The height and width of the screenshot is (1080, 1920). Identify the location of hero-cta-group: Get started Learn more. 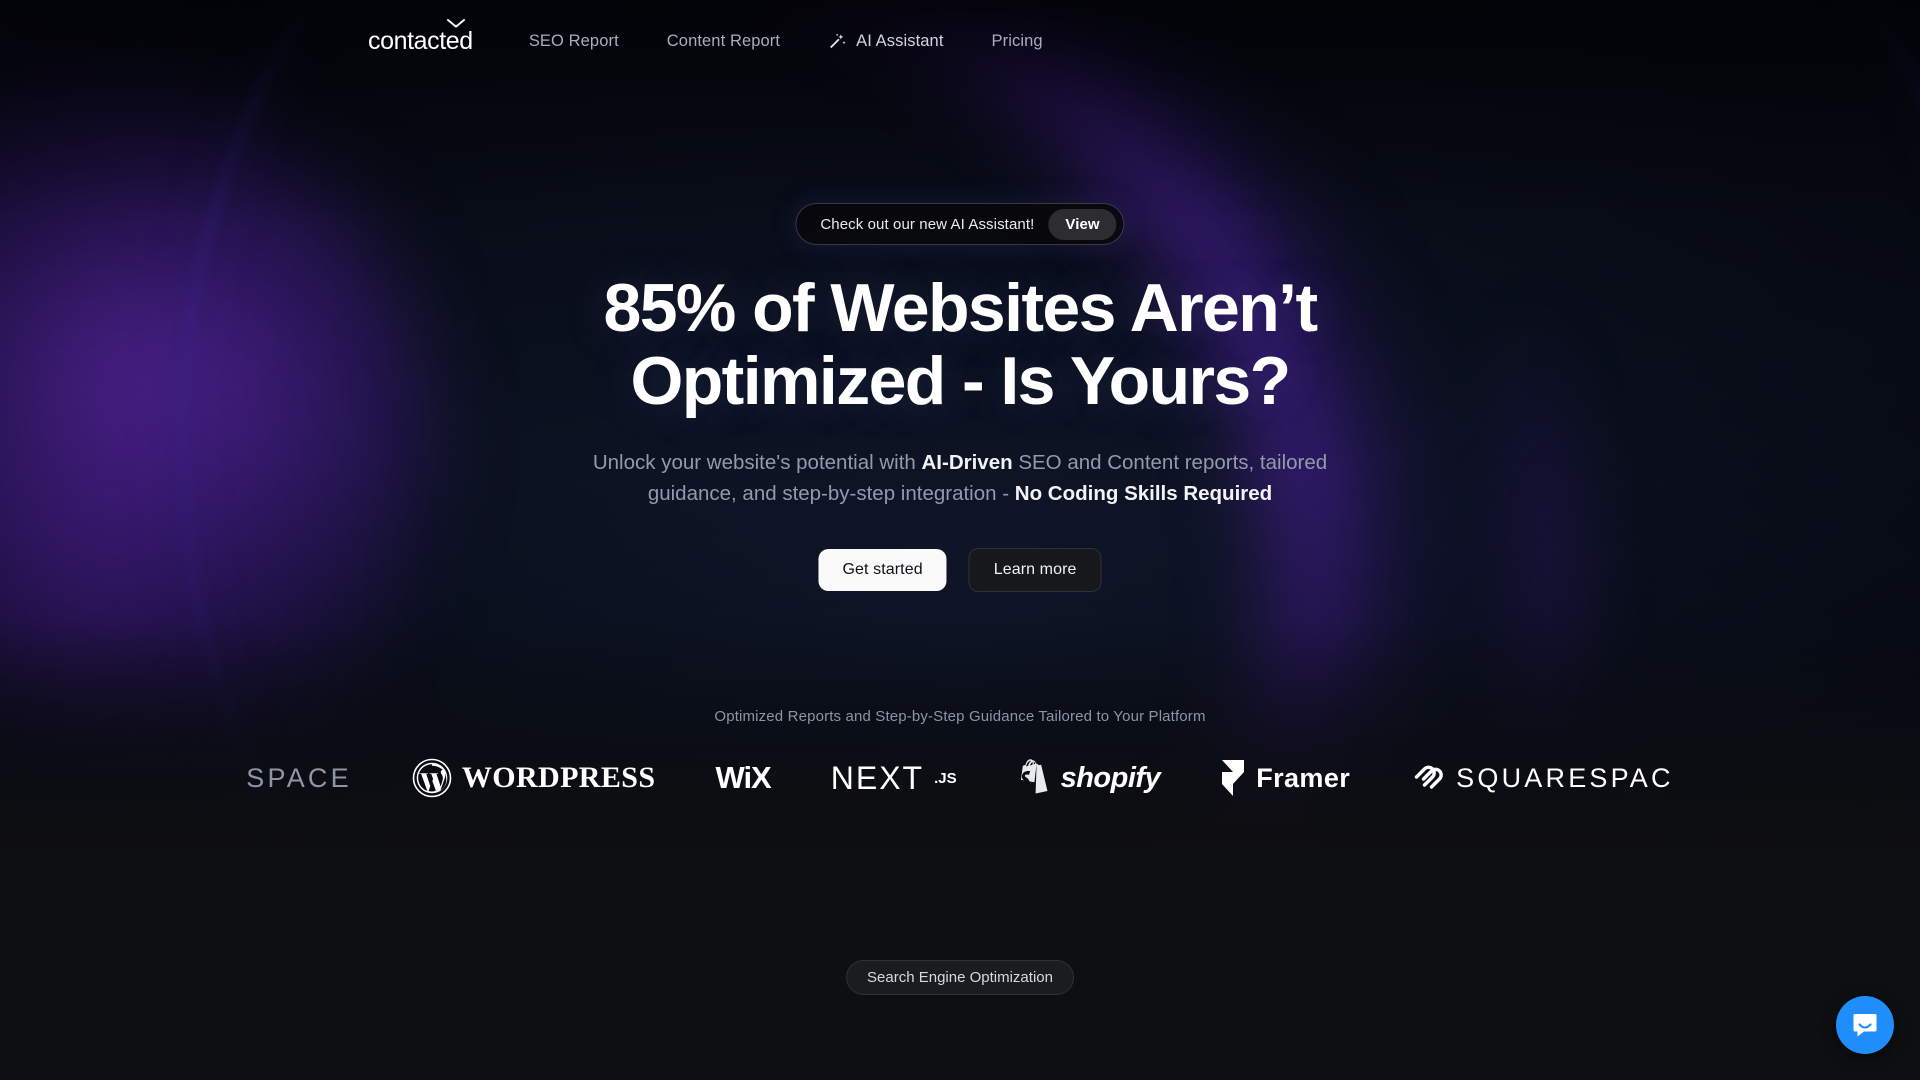
(960, 570).